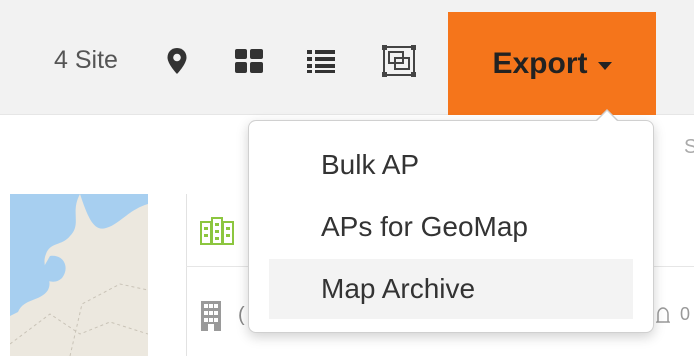 The height and width of the screenshot is (356, 694). Describe the element at coordinates (177, 61) in the screenshot. I see `map-pin-icon` at that location.